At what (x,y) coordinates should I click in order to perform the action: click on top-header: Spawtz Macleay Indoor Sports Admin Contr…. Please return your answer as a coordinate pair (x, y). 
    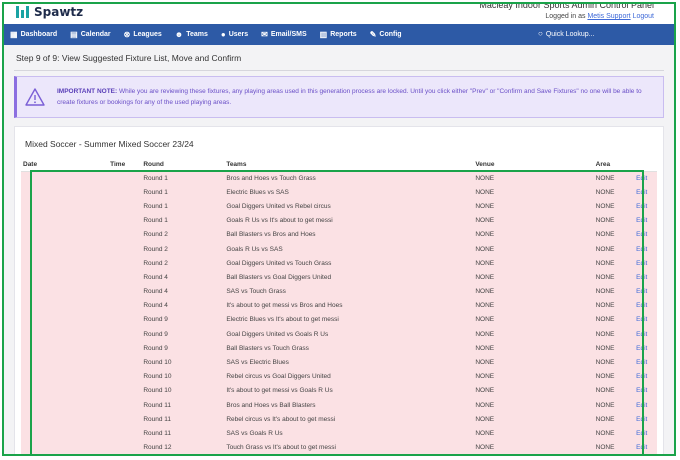
    Looking at the image, I should click on (339, 14).